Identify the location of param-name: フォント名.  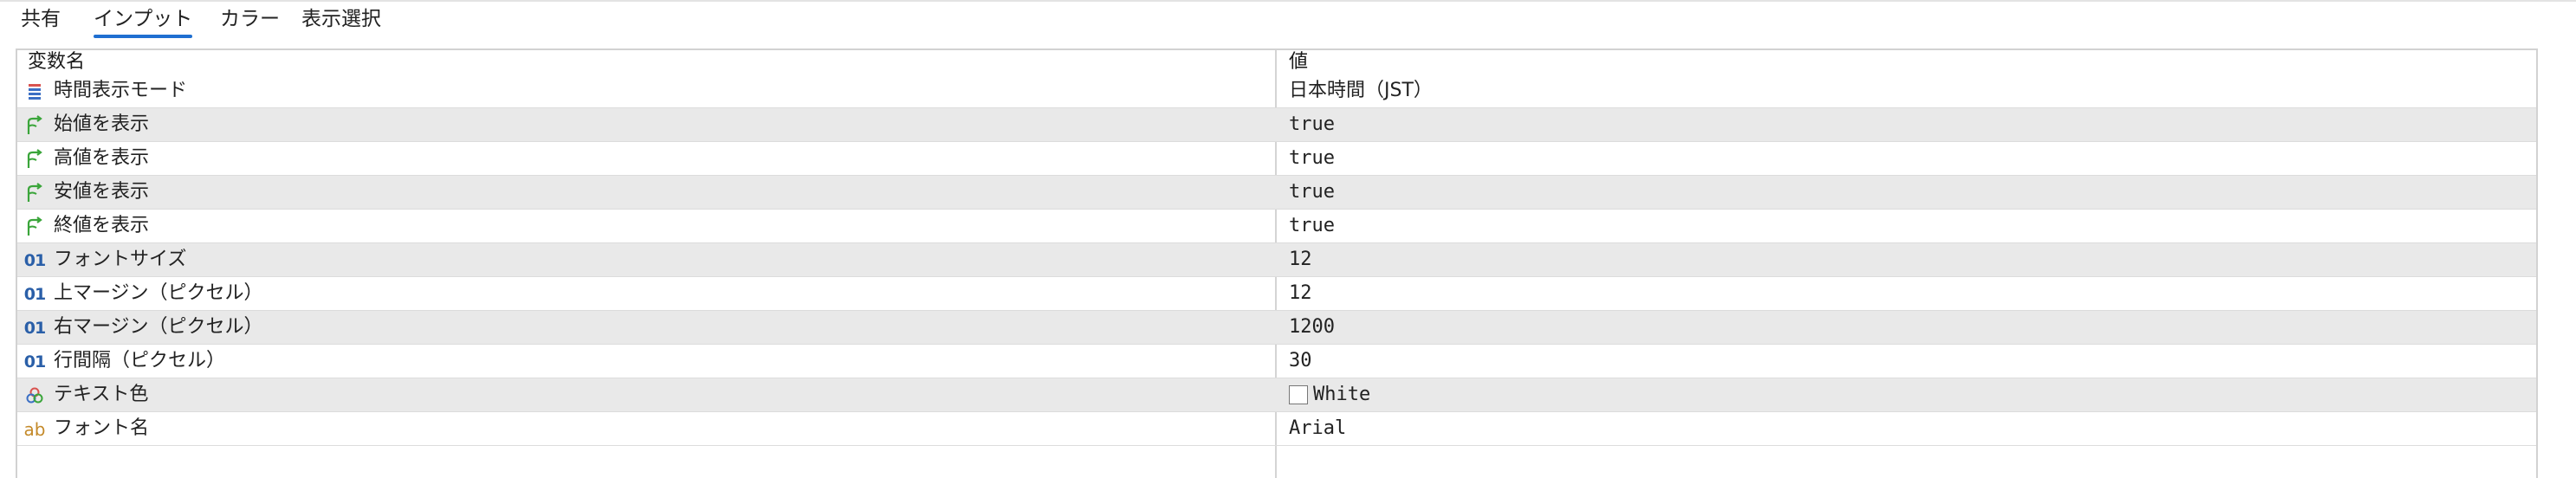
(102, 428).